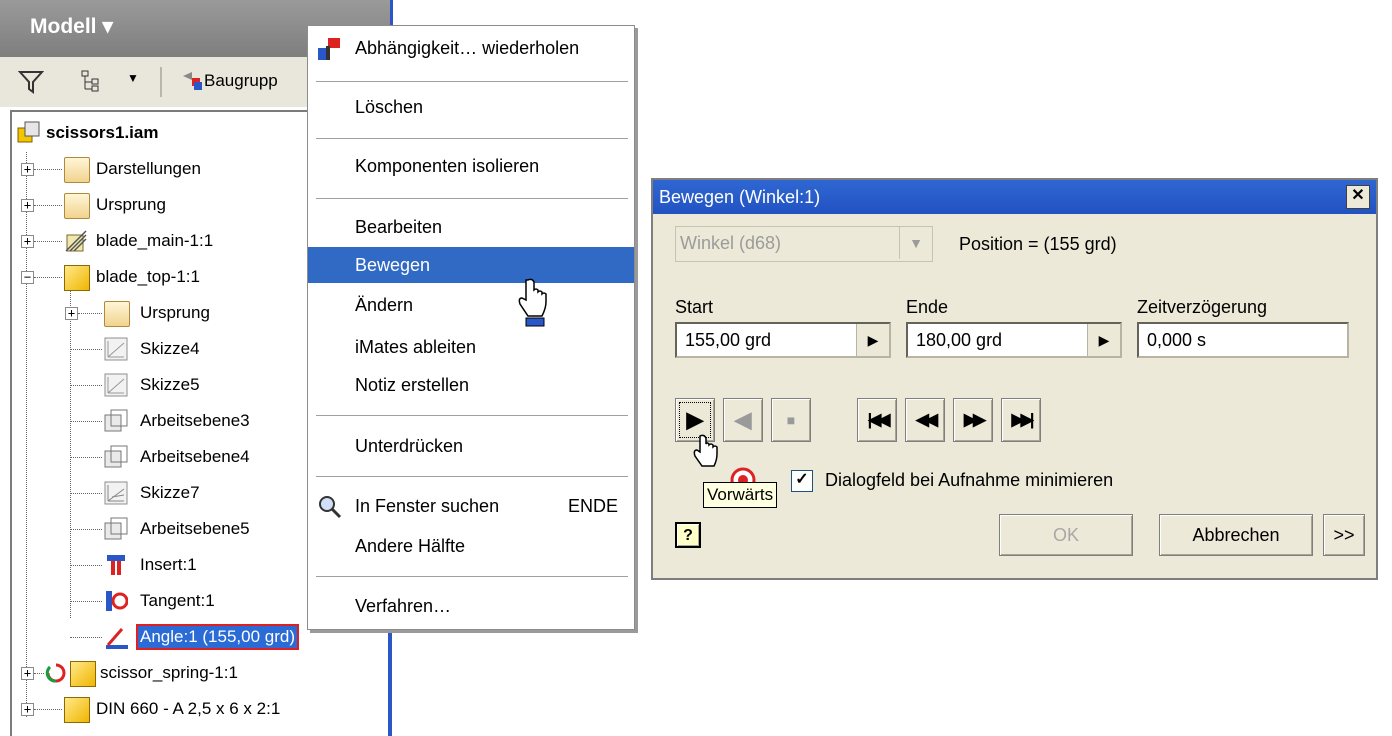  What do you see at coordinates (117, 314) in the screenshot?
I see `folder-icon` at bounding box center [117, 314].